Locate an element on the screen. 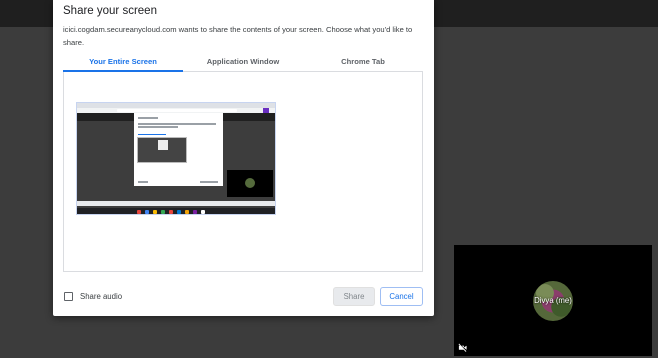  thumbnail-status-bar is located at coordinates (176, 203).